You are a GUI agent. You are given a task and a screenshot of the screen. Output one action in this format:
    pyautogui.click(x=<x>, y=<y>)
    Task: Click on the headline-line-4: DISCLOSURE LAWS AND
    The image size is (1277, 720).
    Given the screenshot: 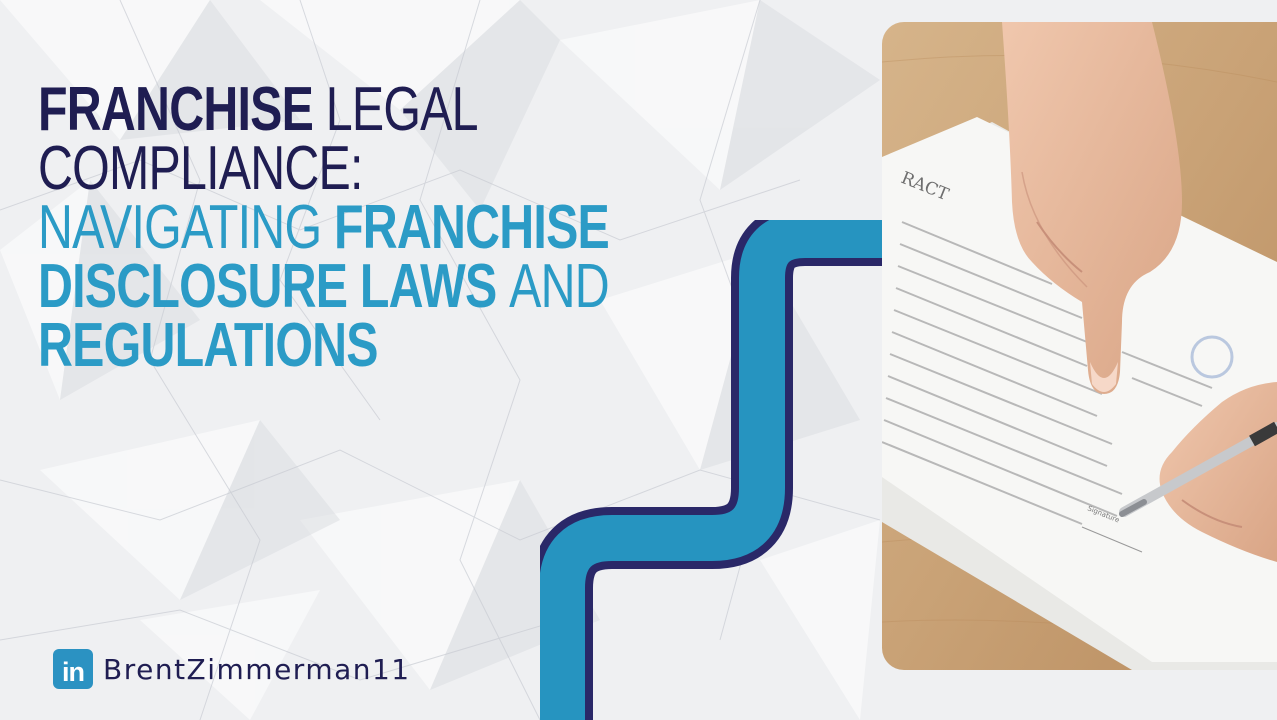 What is the action you would take?
    pyautogui.click(x=324, y=287)
    